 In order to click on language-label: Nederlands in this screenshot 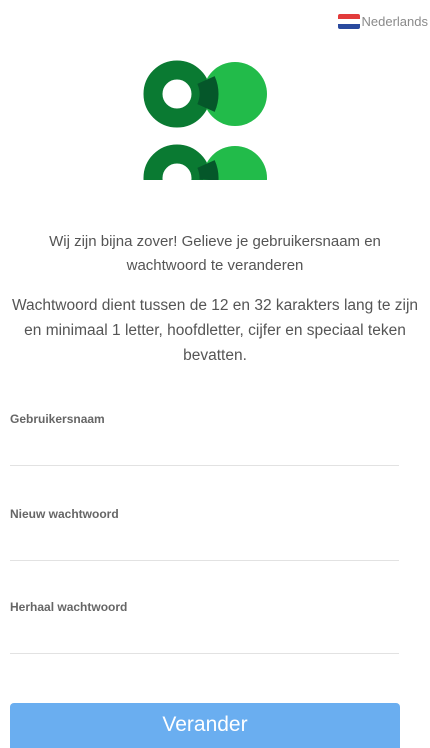, I will do `click(395, 21)`.